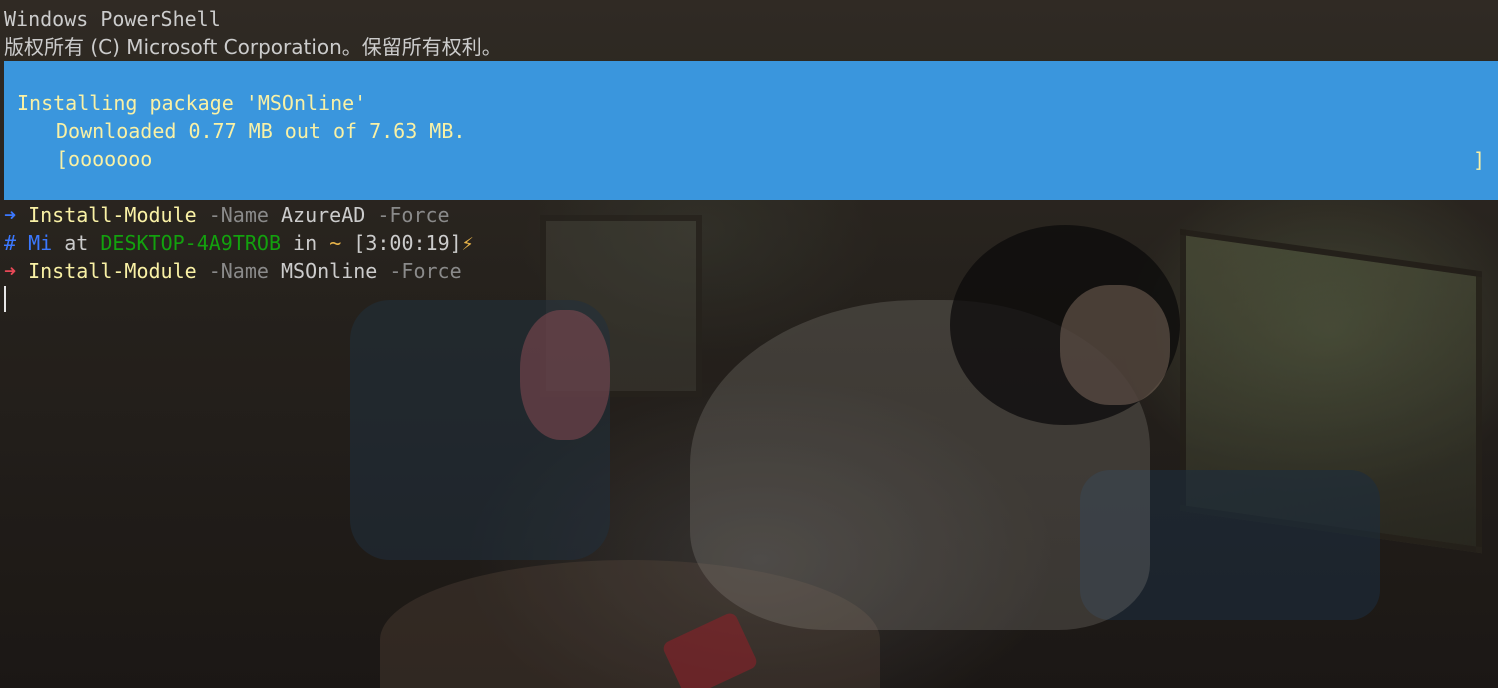  I want to click on progress-status: Downloaded 0.77 MB out of 7.63 MB., so click(261, 131).